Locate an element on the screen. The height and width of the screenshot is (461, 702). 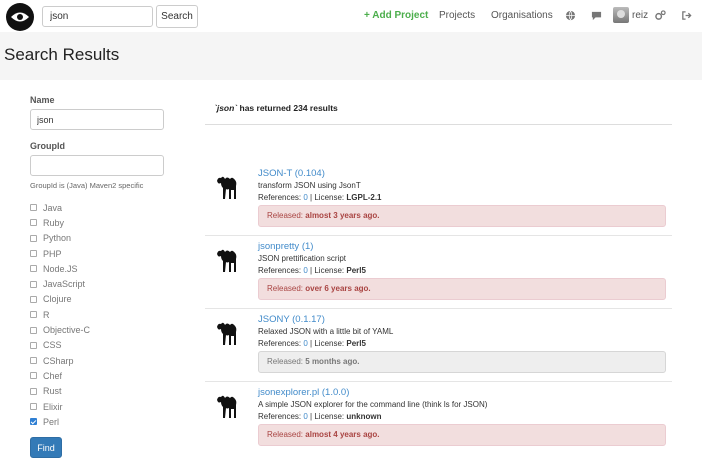
language-option: CSharp is located at coordinates (60, 360).